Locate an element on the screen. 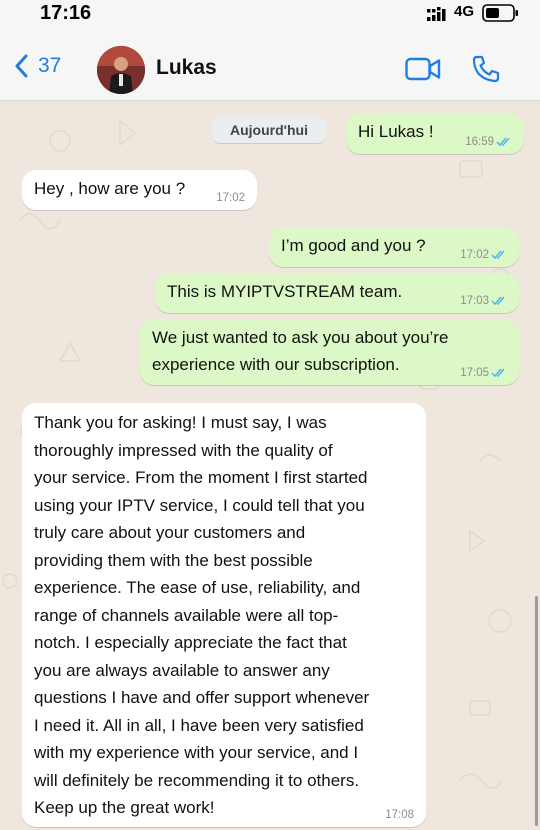  message-text-line: Thank you for asking! I must say, I was is located at coordinates (180, 422).